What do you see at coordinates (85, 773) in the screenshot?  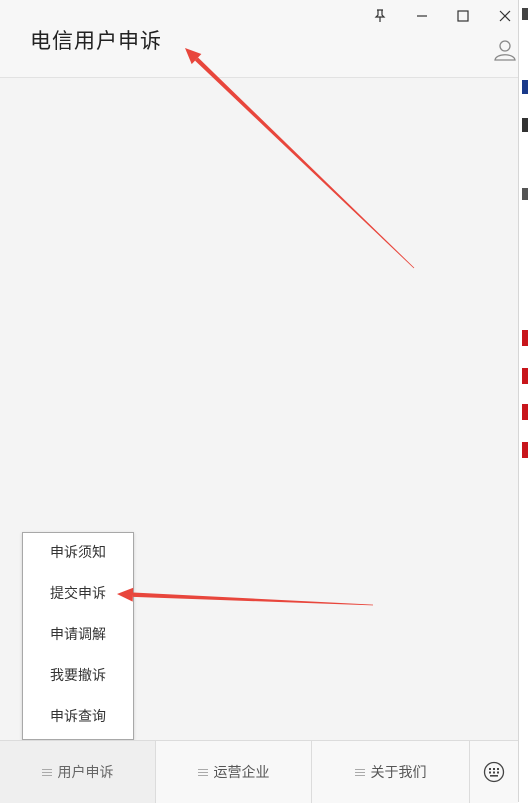 I see `tab-label: 用户申诉` at bounding box center [85, 773].